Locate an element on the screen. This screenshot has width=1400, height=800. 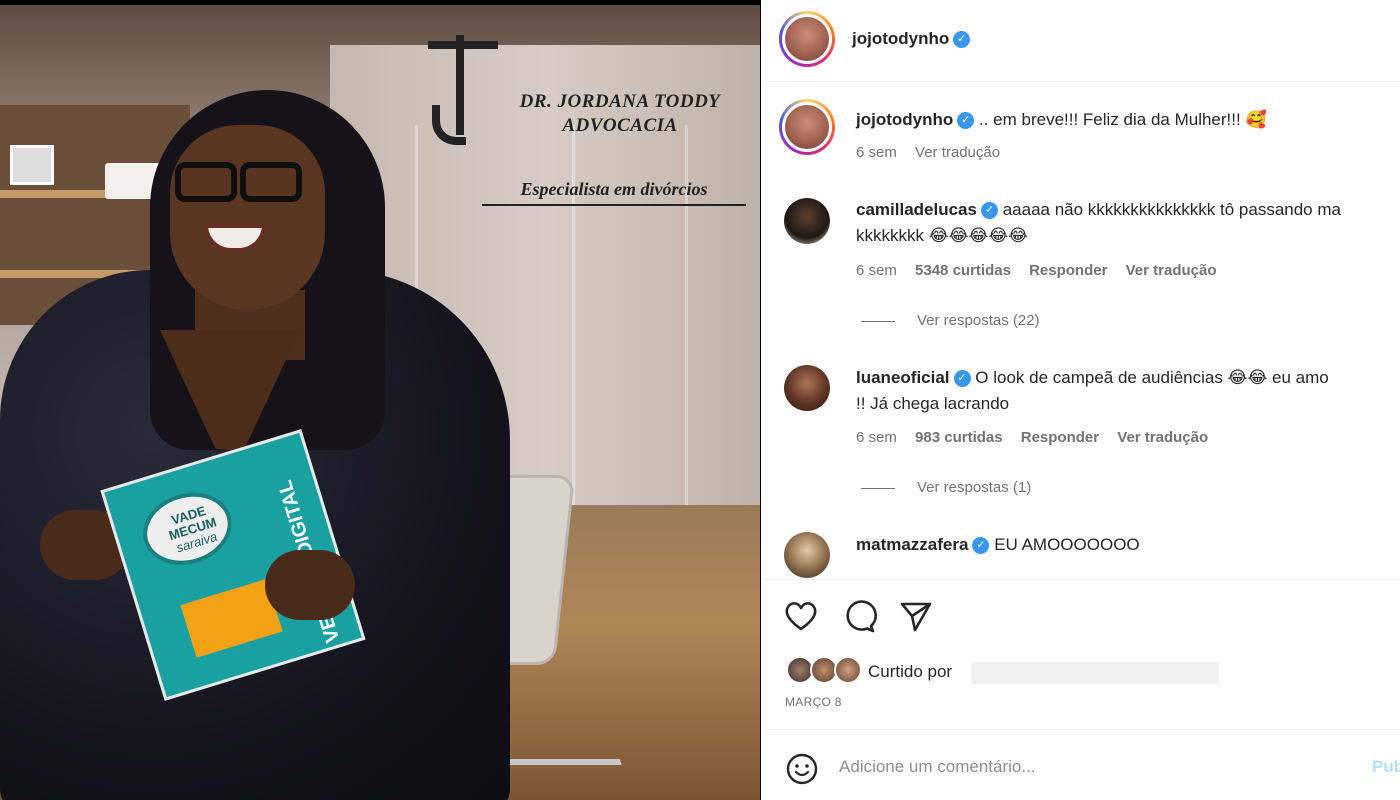
author-username-text: jojotodynho is located at coordinates (900, 38).